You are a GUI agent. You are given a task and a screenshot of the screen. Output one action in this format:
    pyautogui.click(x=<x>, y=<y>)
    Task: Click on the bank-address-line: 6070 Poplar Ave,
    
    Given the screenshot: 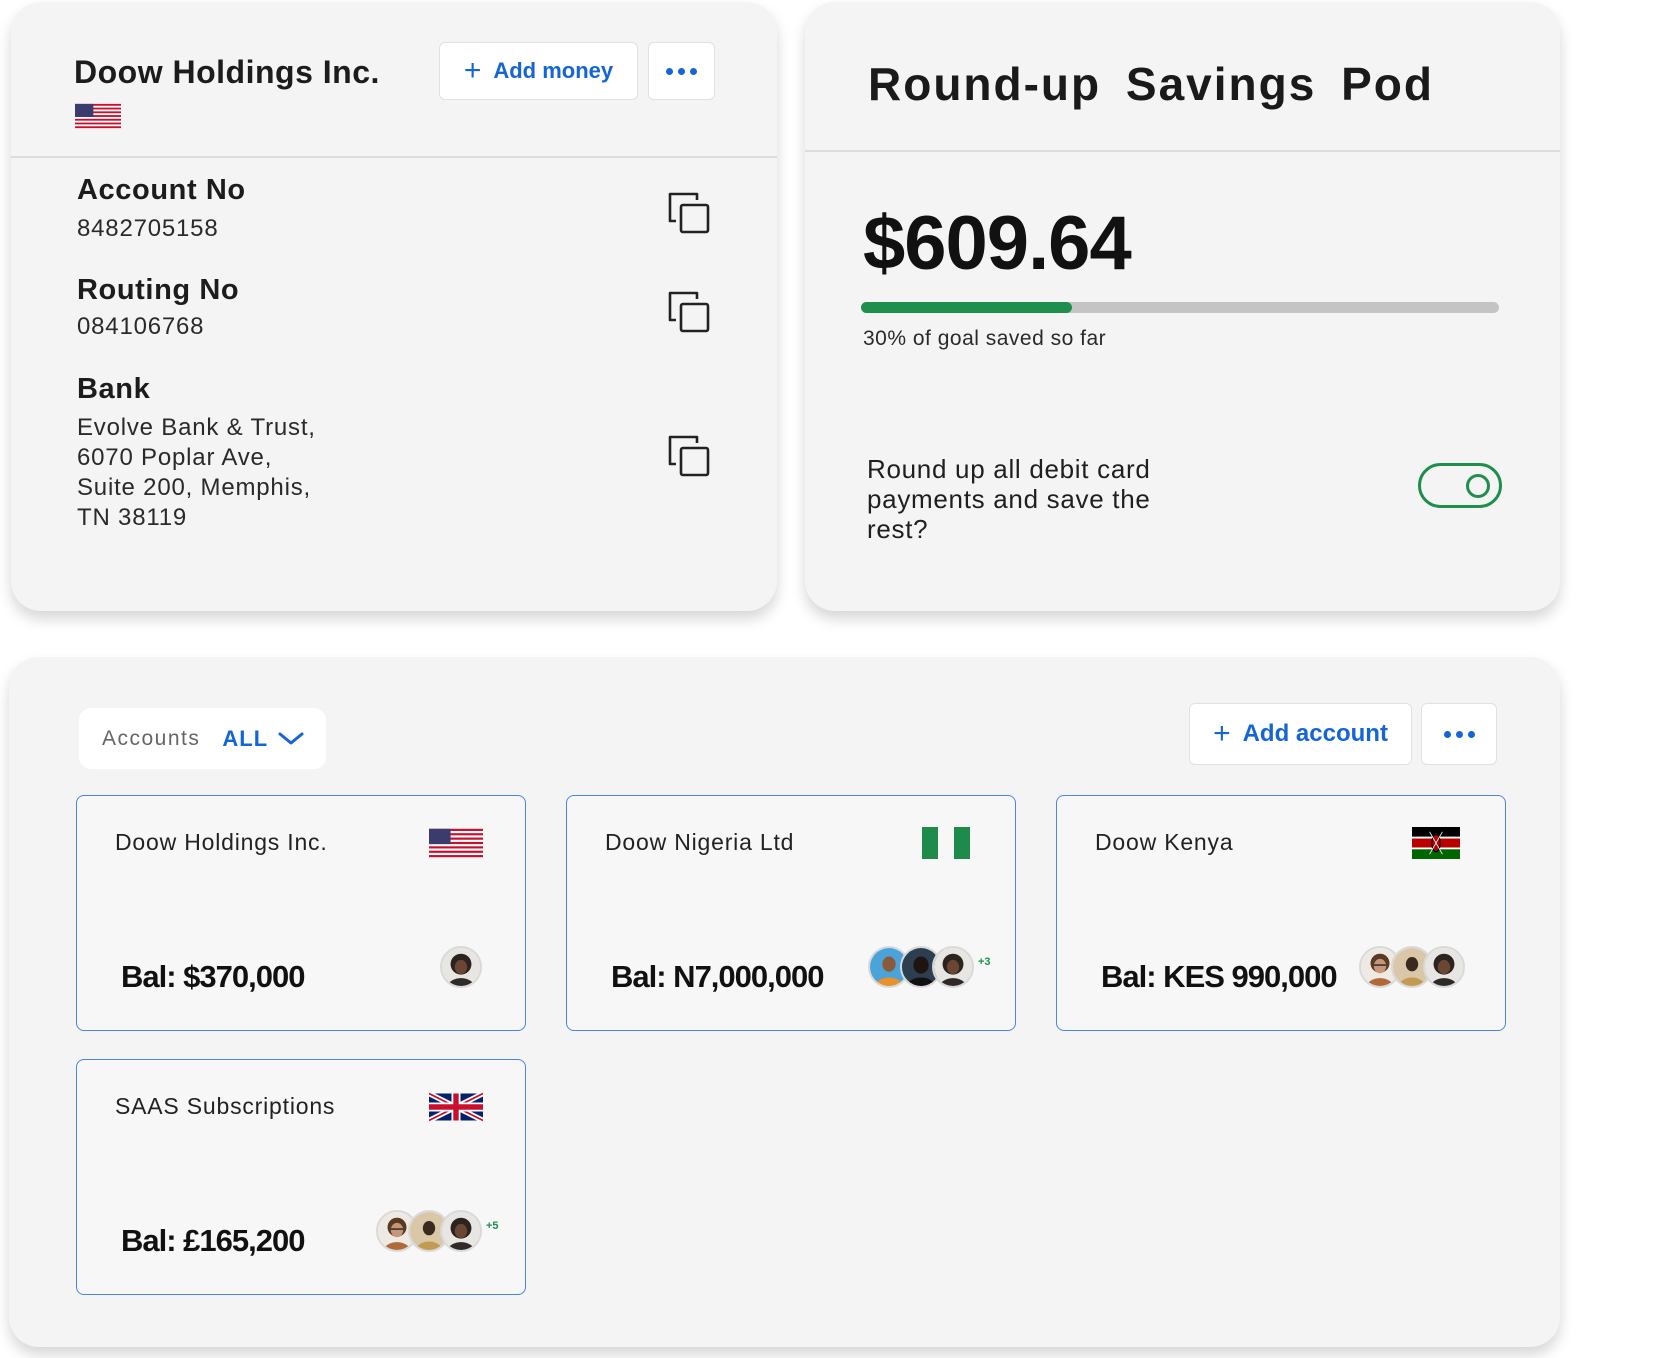 What is the action you would take?
    pyautogui.click(x=175, y=457)
    